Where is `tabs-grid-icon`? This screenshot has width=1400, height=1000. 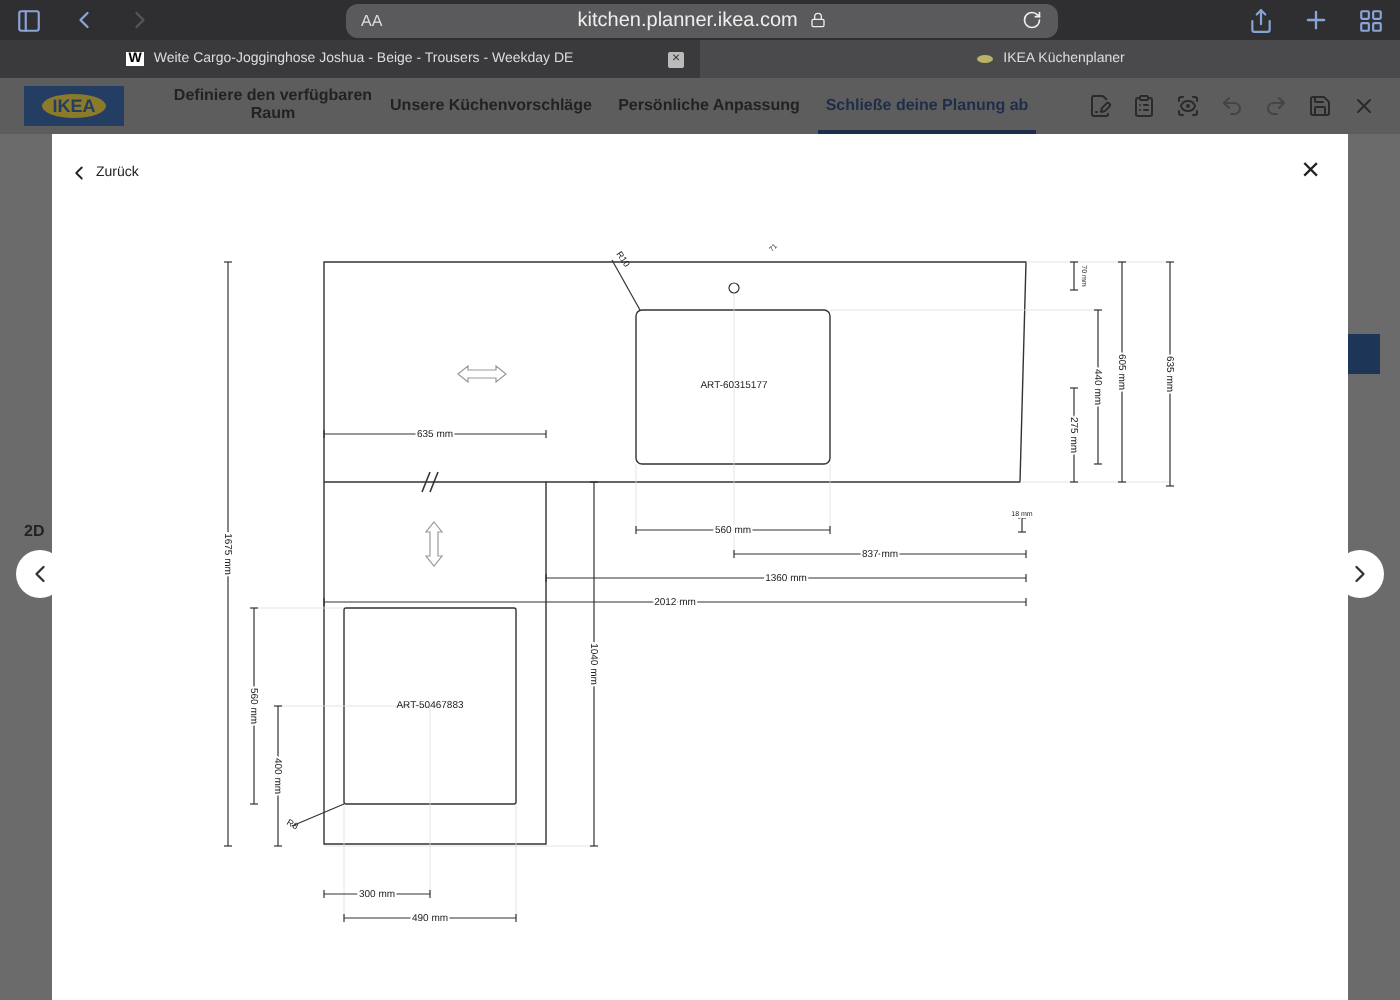 tabs-grid-icon is located at coordinates (1371, 20).